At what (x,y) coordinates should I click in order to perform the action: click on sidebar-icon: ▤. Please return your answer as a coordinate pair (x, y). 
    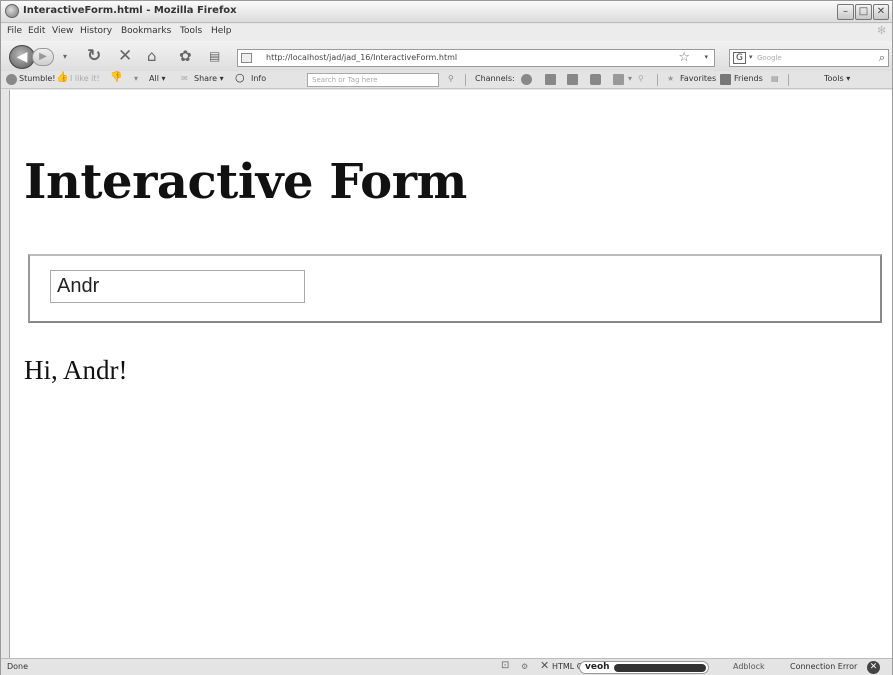
    Looking at the image, I should click on (775, 78).